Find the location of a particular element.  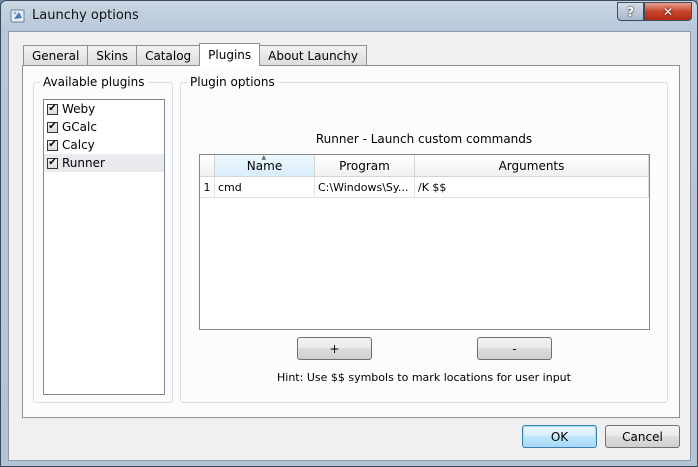

plugin-checkbox-calcy: ✔ is located at coordinates (52, 145).